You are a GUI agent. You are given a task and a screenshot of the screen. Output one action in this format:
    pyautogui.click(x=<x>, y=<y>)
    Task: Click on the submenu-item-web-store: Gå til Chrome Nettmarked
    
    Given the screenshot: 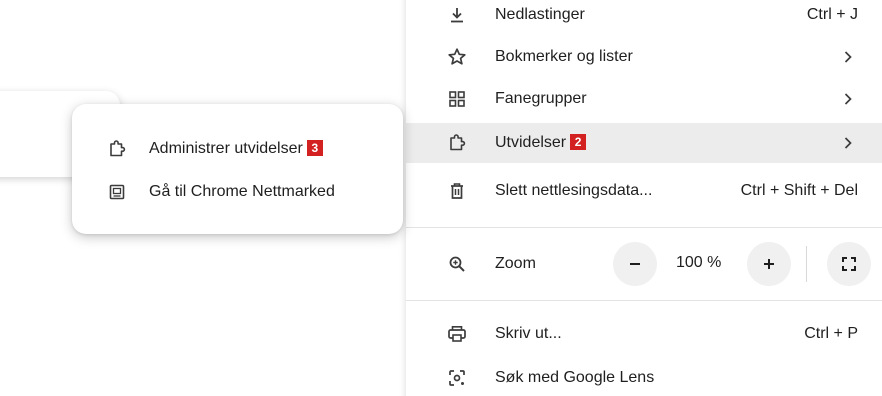 What is the action you would take?
    pyautogui.click(x=237, y=192)
    